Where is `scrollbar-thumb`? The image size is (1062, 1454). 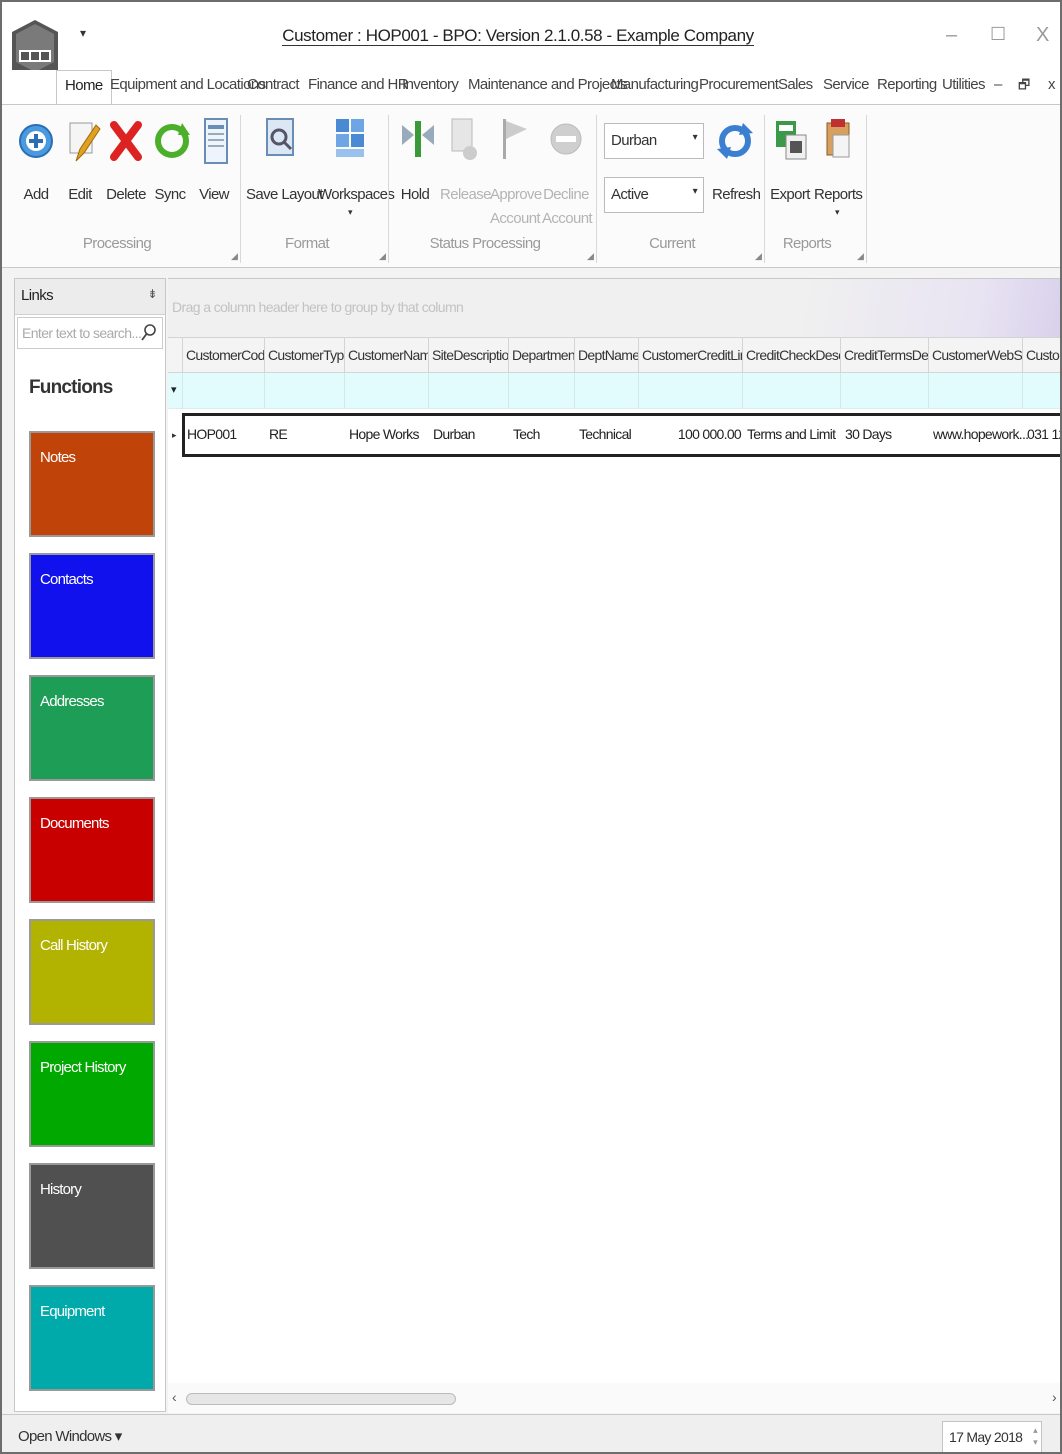
scrollbar-thumb is located at coordinates (321, 1399).